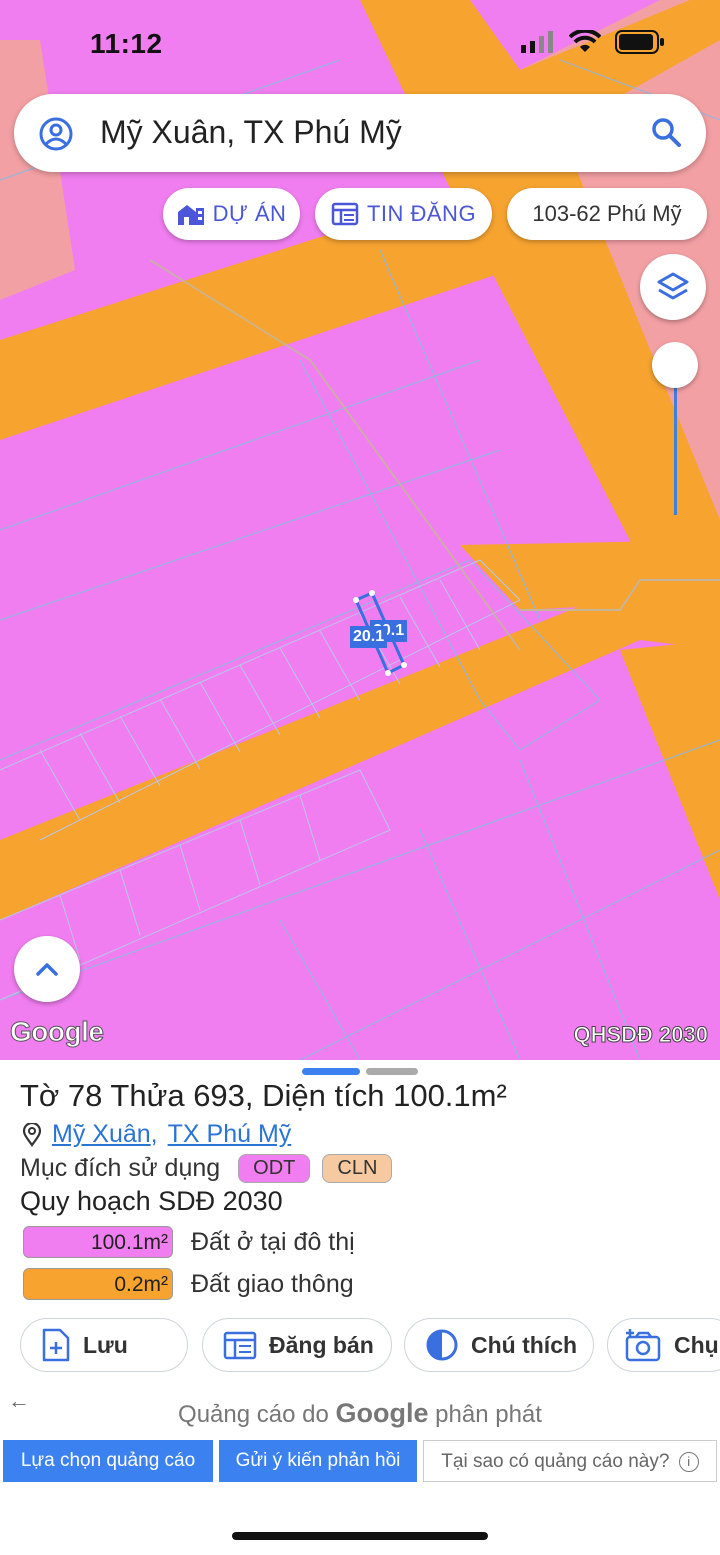 Image resolution: width=720 pixels, height=1555 pixels. Describe the element at coordinates (101, 1134) in the screenshot. I see `location-ward-link: Mỹ Xuân` at that location.